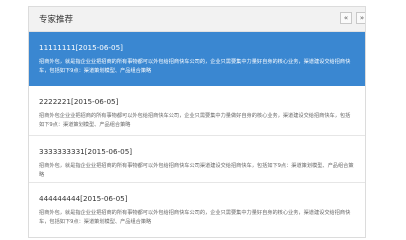 Image resolution: width=406 pixels, height=240 pixels. What do you see at coordinates (197, 42) in the screenshot?
I see `expert-title: 11111111[2015-06-05]` at bounding box center [197, 42].